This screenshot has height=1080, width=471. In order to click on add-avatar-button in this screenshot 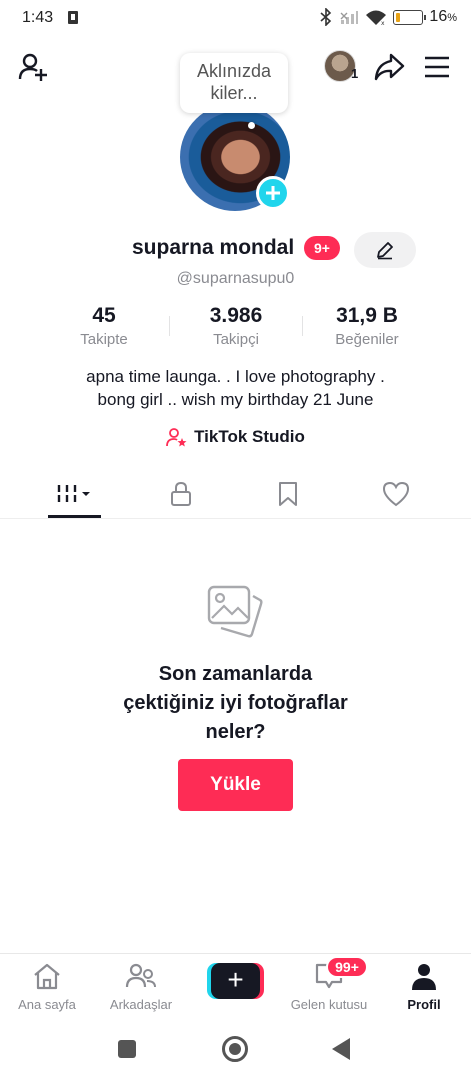, I will do `click(273, 193)`.